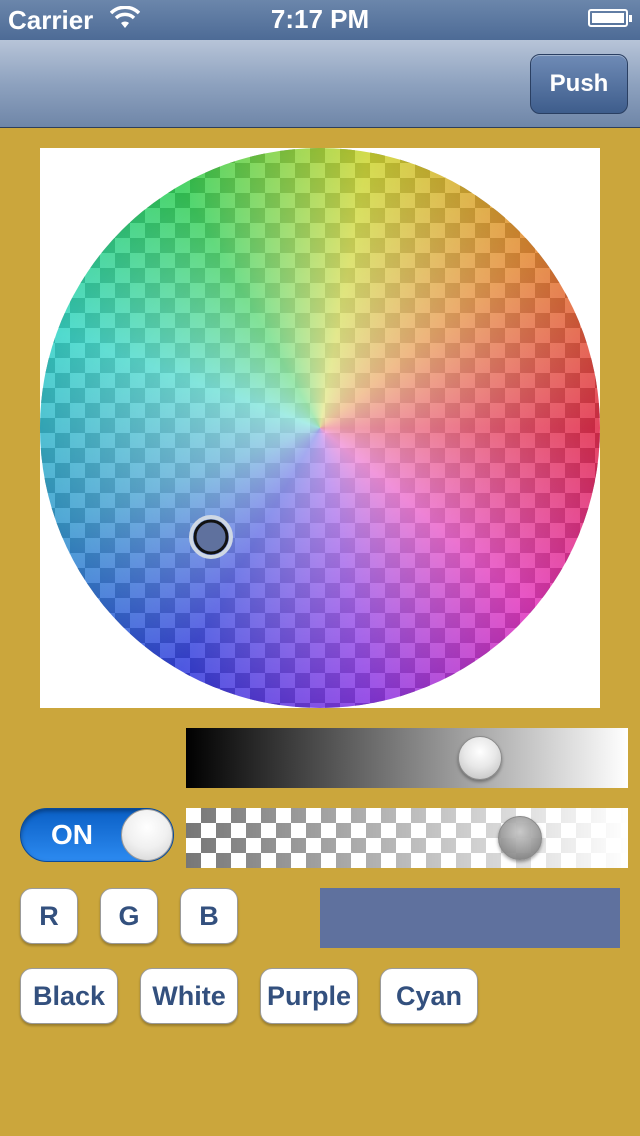 The height and width of the screenshot is (1136, 640). What do you see at coordinates (211, 537) in the screenshot?
I see `wheel-selector` at bounding box center [211, 537].